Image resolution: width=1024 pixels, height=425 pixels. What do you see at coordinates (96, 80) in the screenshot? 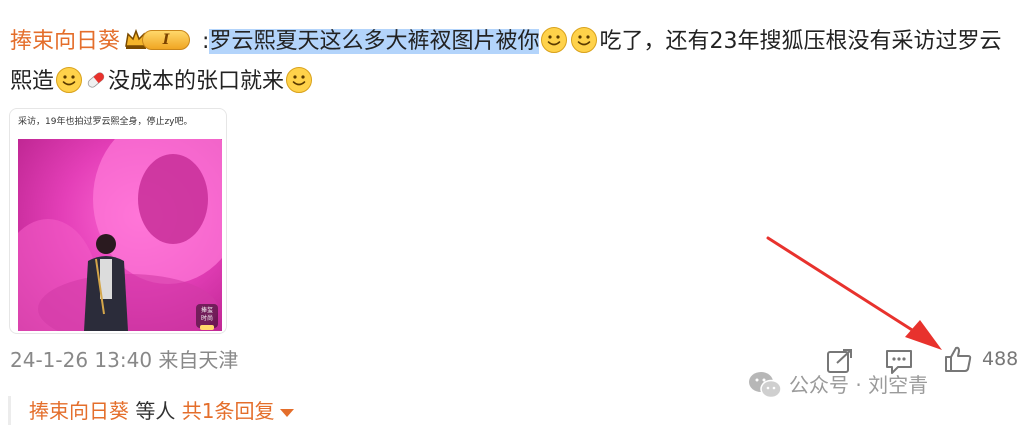
I see `pill-emoji-icon` at bounding box center [96, 80].